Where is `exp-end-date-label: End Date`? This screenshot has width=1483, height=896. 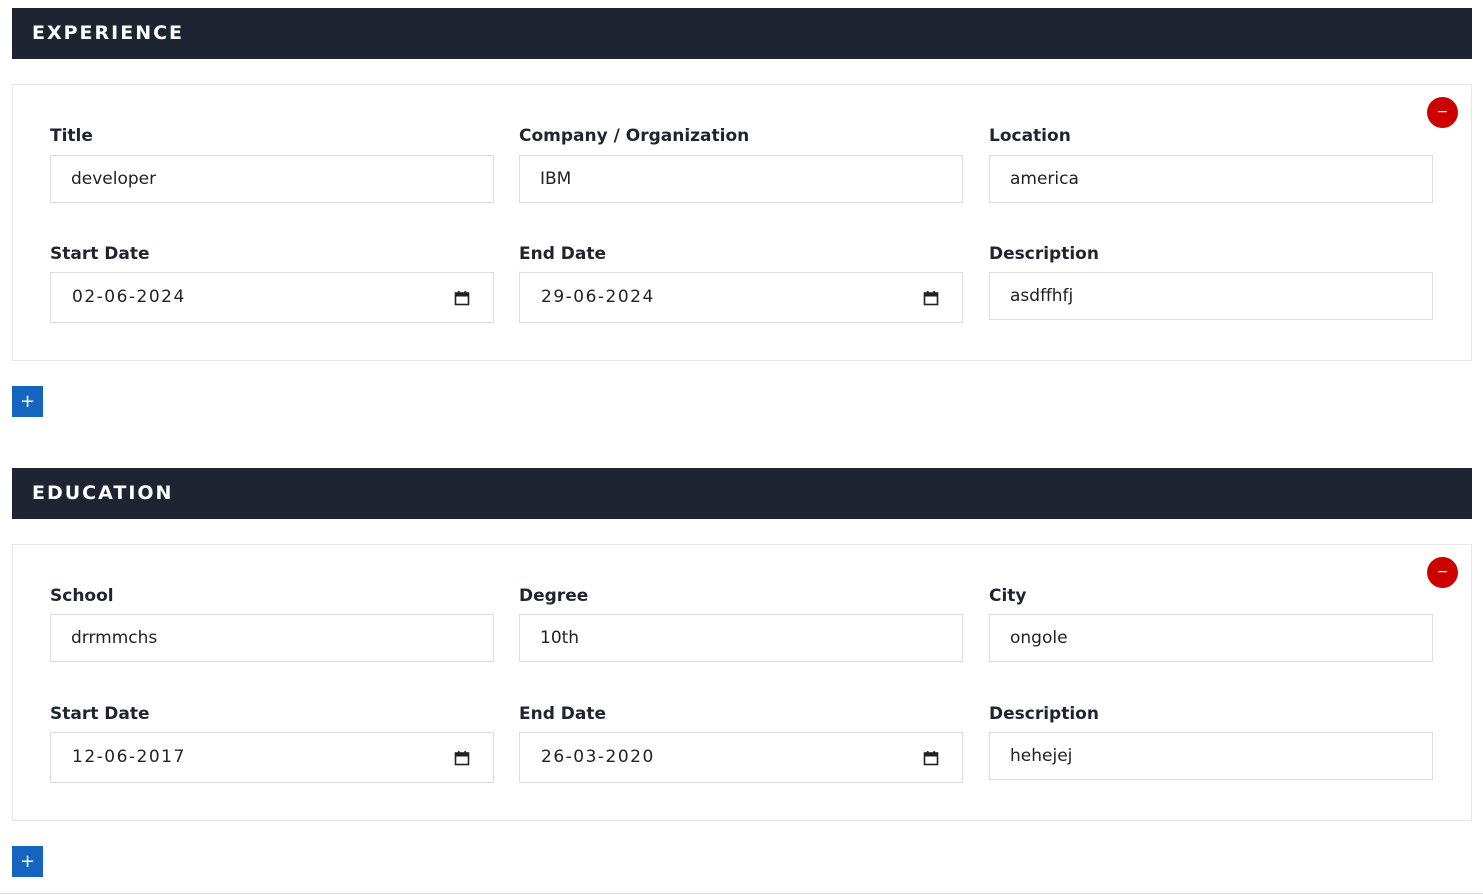 exp-end-date-label: End Date is located at coordinates (563, 254).